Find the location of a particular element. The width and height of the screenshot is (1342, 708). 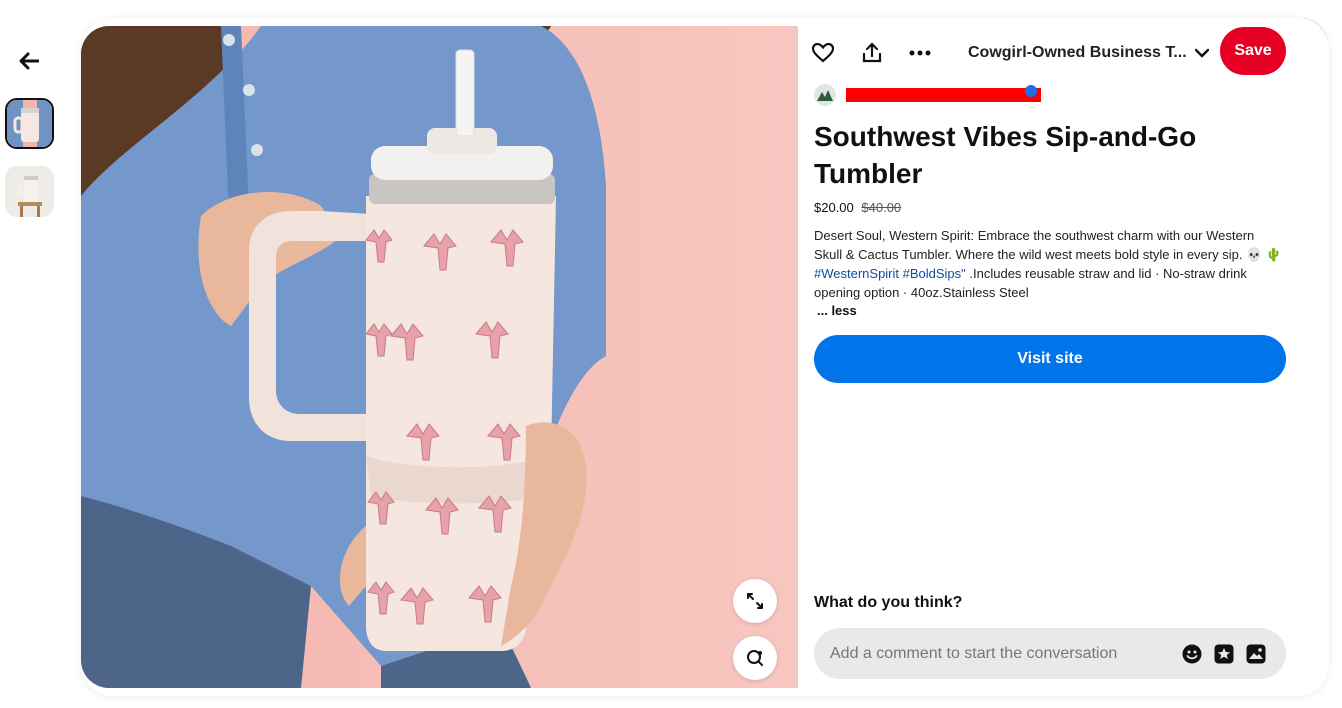

original-price: $40.00 is located at coordinates (881, 207).